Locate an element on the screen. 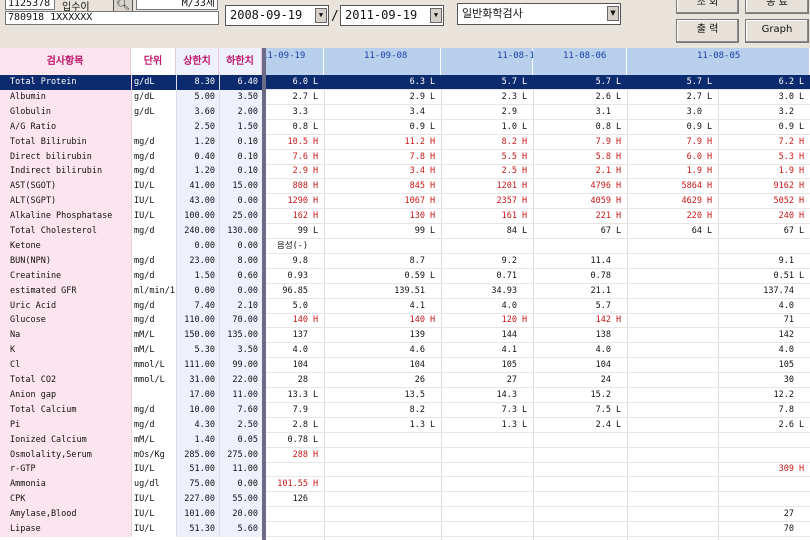 This screenshot has height=540, width=810. date-to-picker: 2011-09-19 ▼ is located at coordinates (392, 15).